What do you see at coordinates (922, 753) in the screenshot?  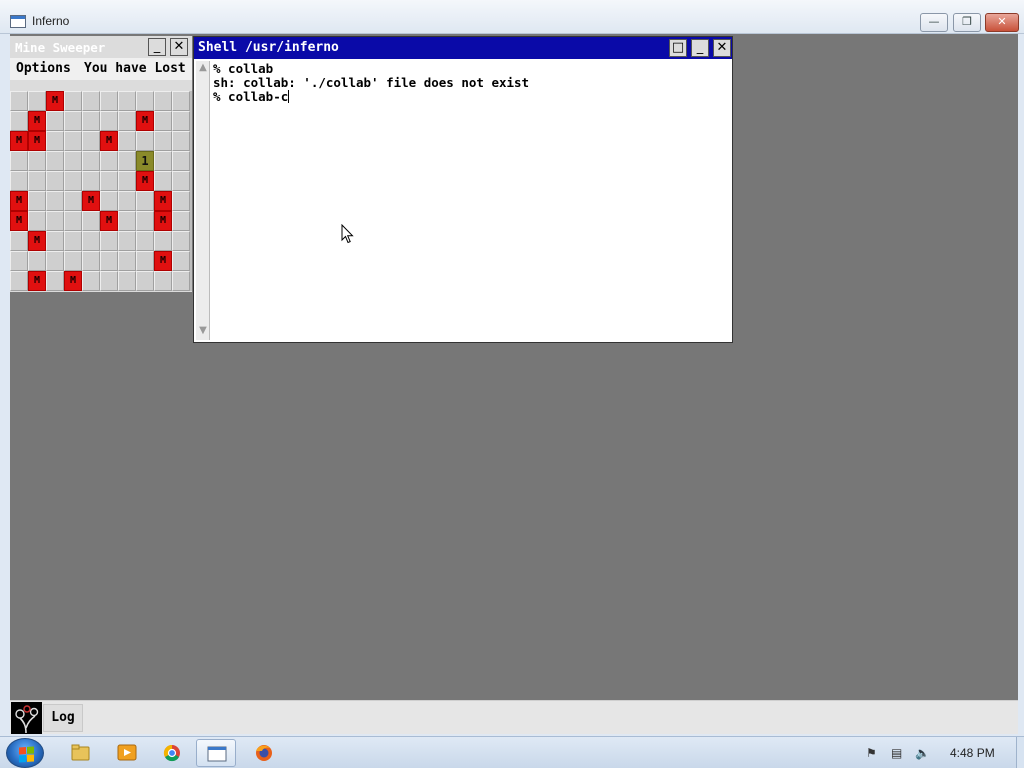 I see `volume-icon: 🔈` at bounding box center [922, 753].